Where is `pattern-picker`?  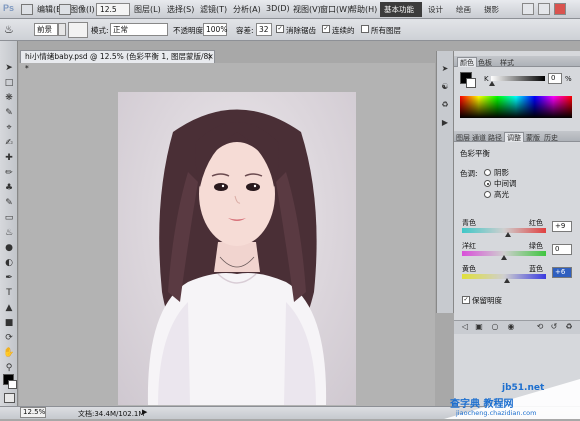 pattern-picker is located at coordinates (78, 30).